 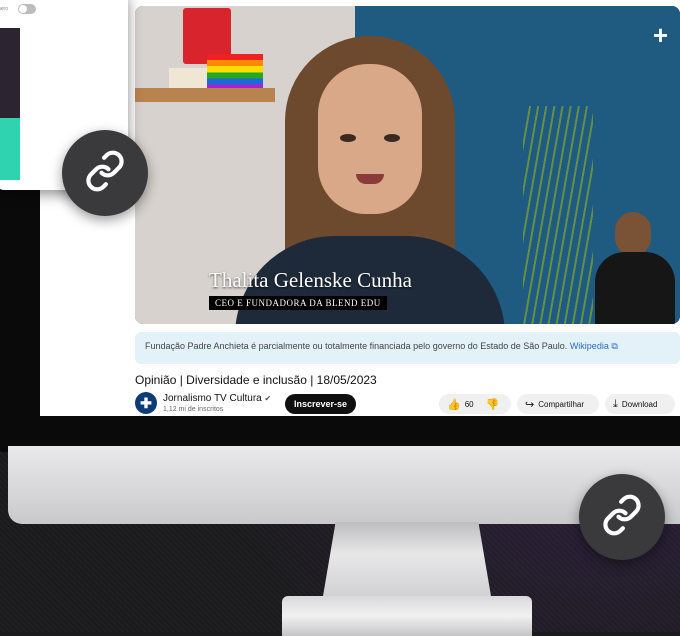 What do you see at coordinates (193, 409) in the screenshot?
I see `subscriber-count: 1,12 mi de inscritos` at bounding box center [193, 409].